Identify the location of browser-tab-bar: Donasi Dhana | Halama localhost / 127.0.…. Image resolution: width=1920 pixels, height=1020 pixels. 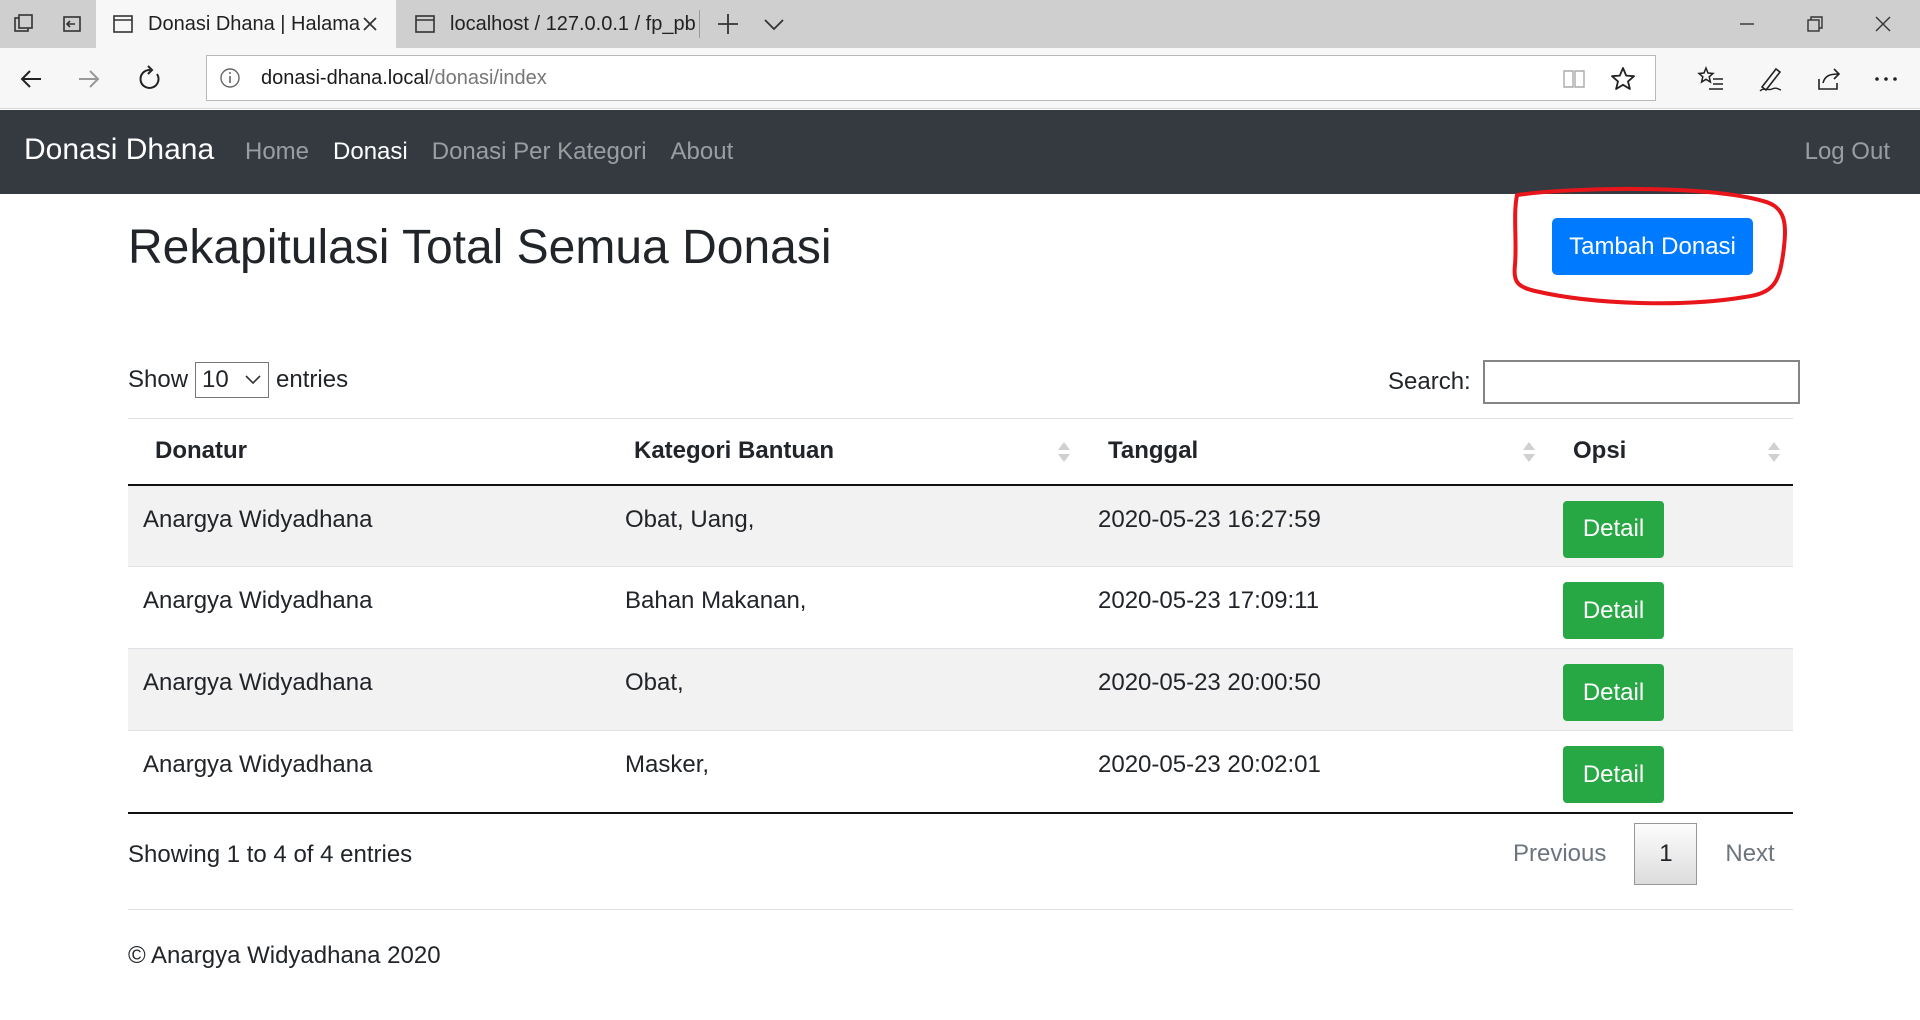
(960, 24).